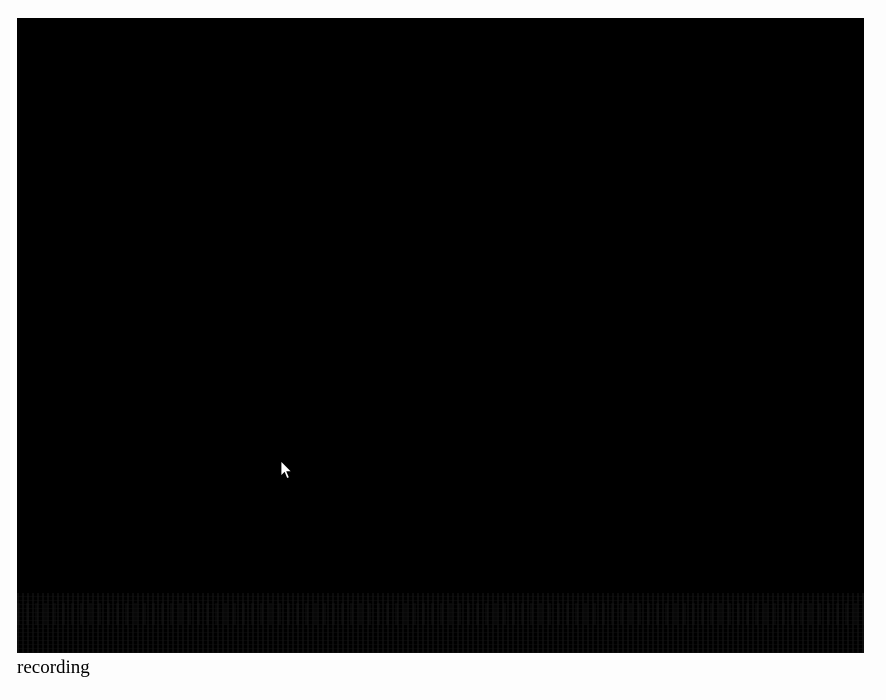  What do you see at coordinates (440, 614) in the screenshot?
I see `video-noise-band-dim` at bounding box center [440, 614].